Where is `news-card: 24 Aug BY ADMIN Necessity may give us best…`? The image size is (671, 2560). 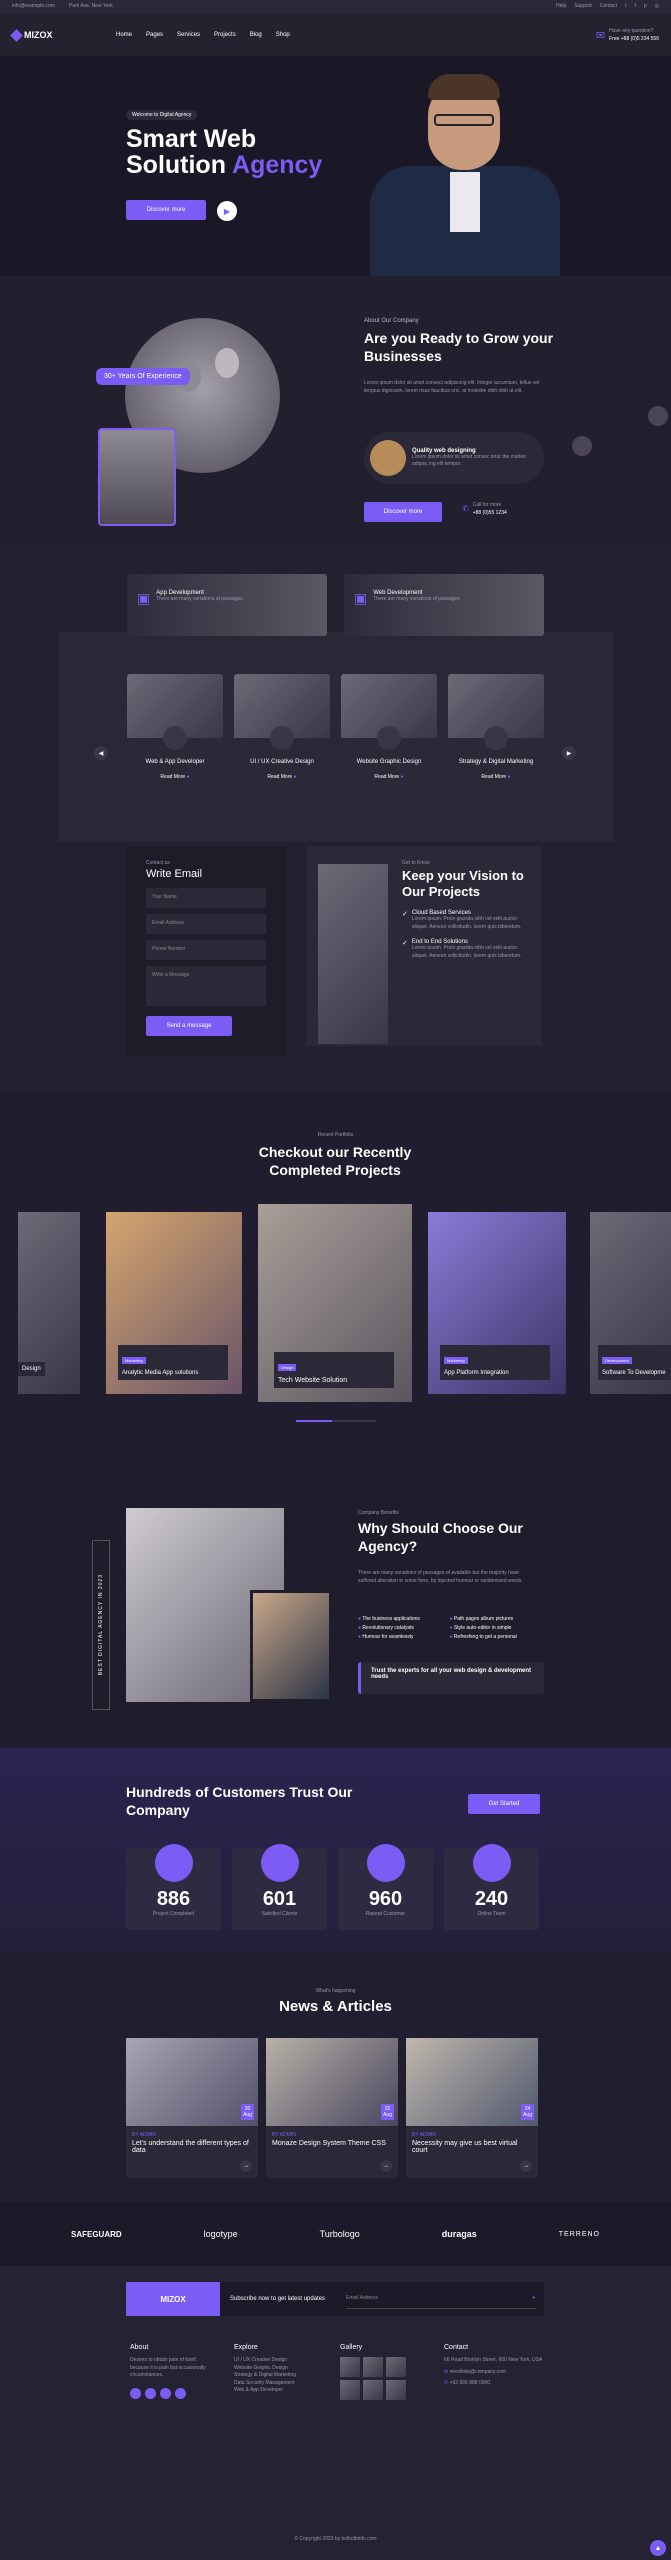
news-card: 24 Aug BY ADMIN Necessity may give us best… is located at coordinates (472, 2108).